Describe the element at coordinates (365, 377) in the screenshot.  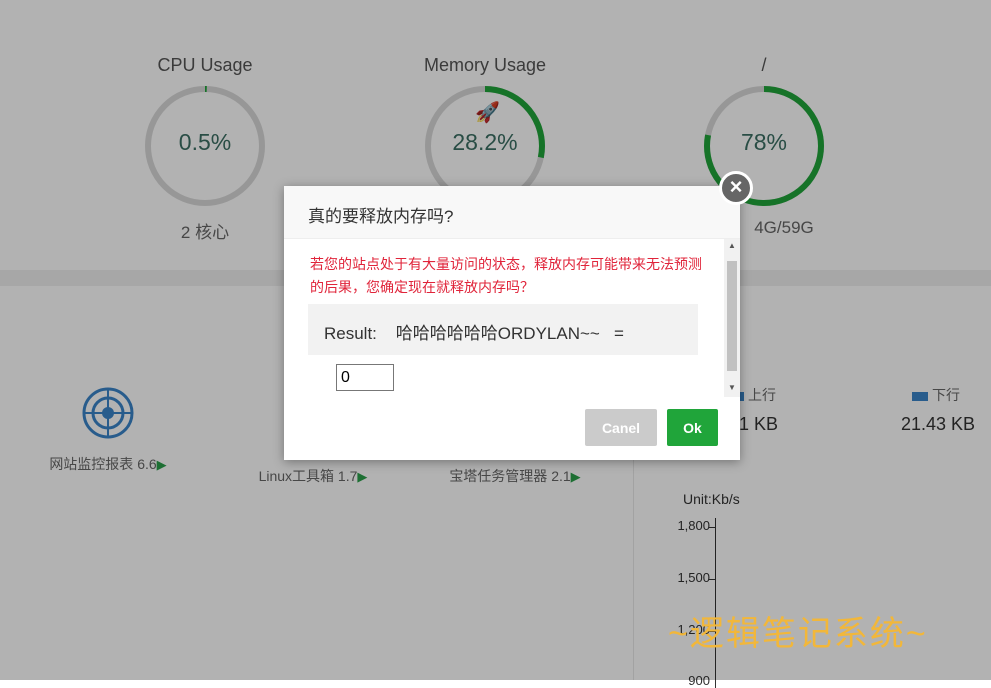
I see `captcha-answer-input` at that location.